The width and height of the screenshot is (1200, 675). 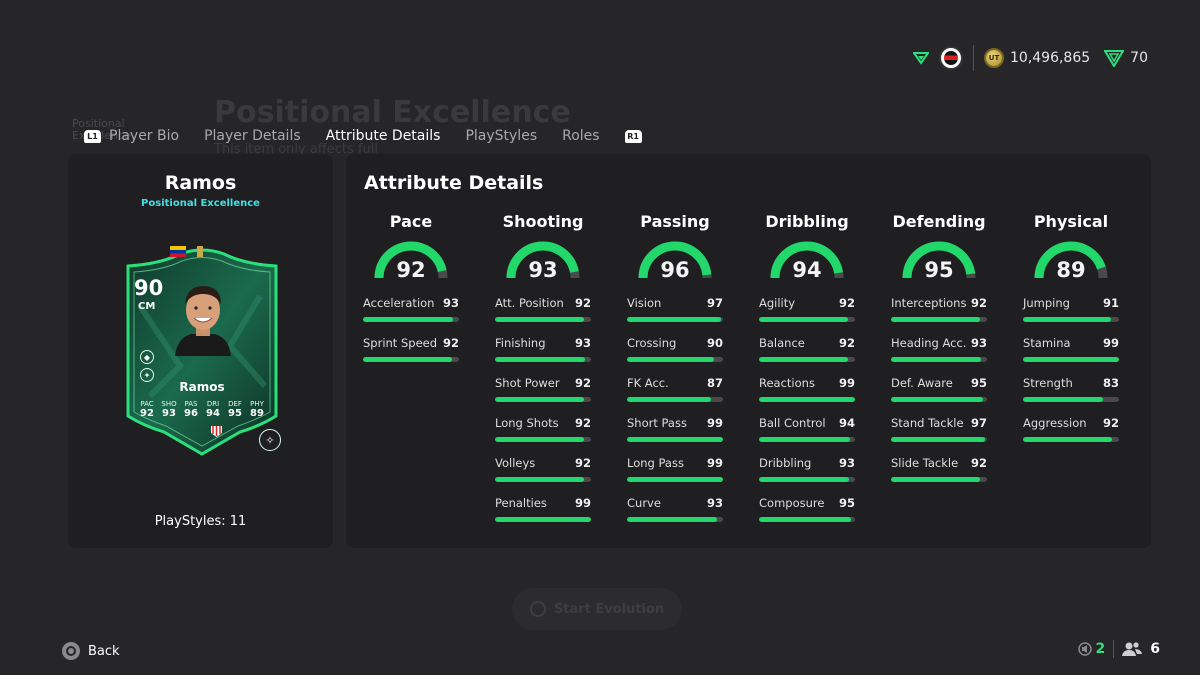 What do you see at coordinates (191, 409) in the screenshot?
I see `card-stat: PAS 96` at bounding box center [191, 409].